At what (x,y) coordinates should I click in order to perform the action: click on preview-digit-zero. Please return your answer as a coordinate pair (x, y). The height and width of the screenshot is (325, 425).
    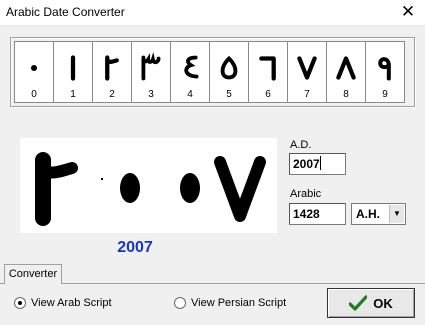
    Looking at the image, I should click on (130, 187).